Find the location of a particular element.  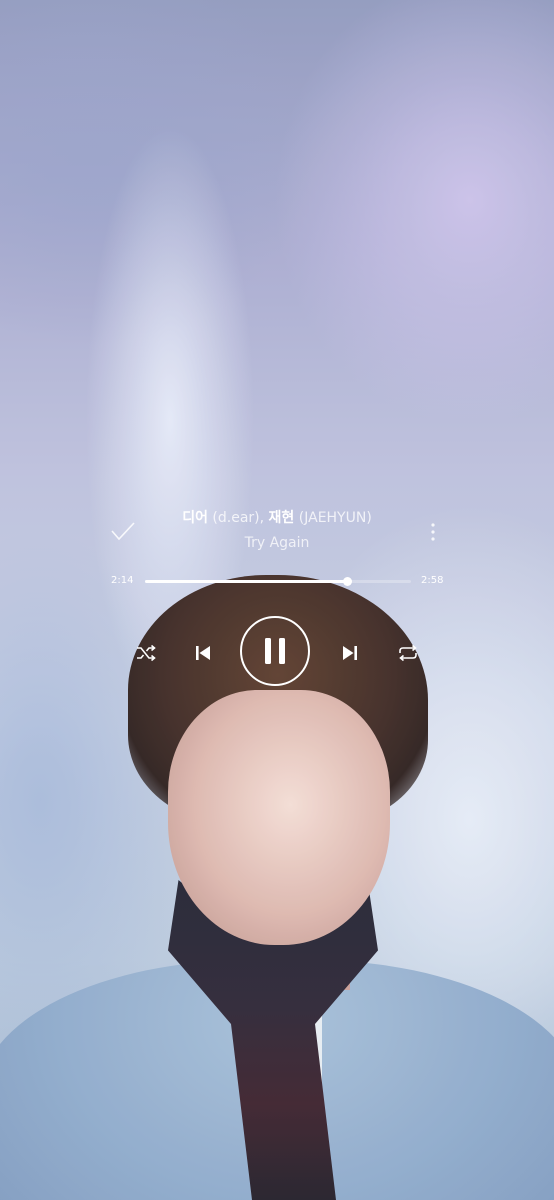

artist-primary-en: (d.ear) is located at coordinates (236, 518).